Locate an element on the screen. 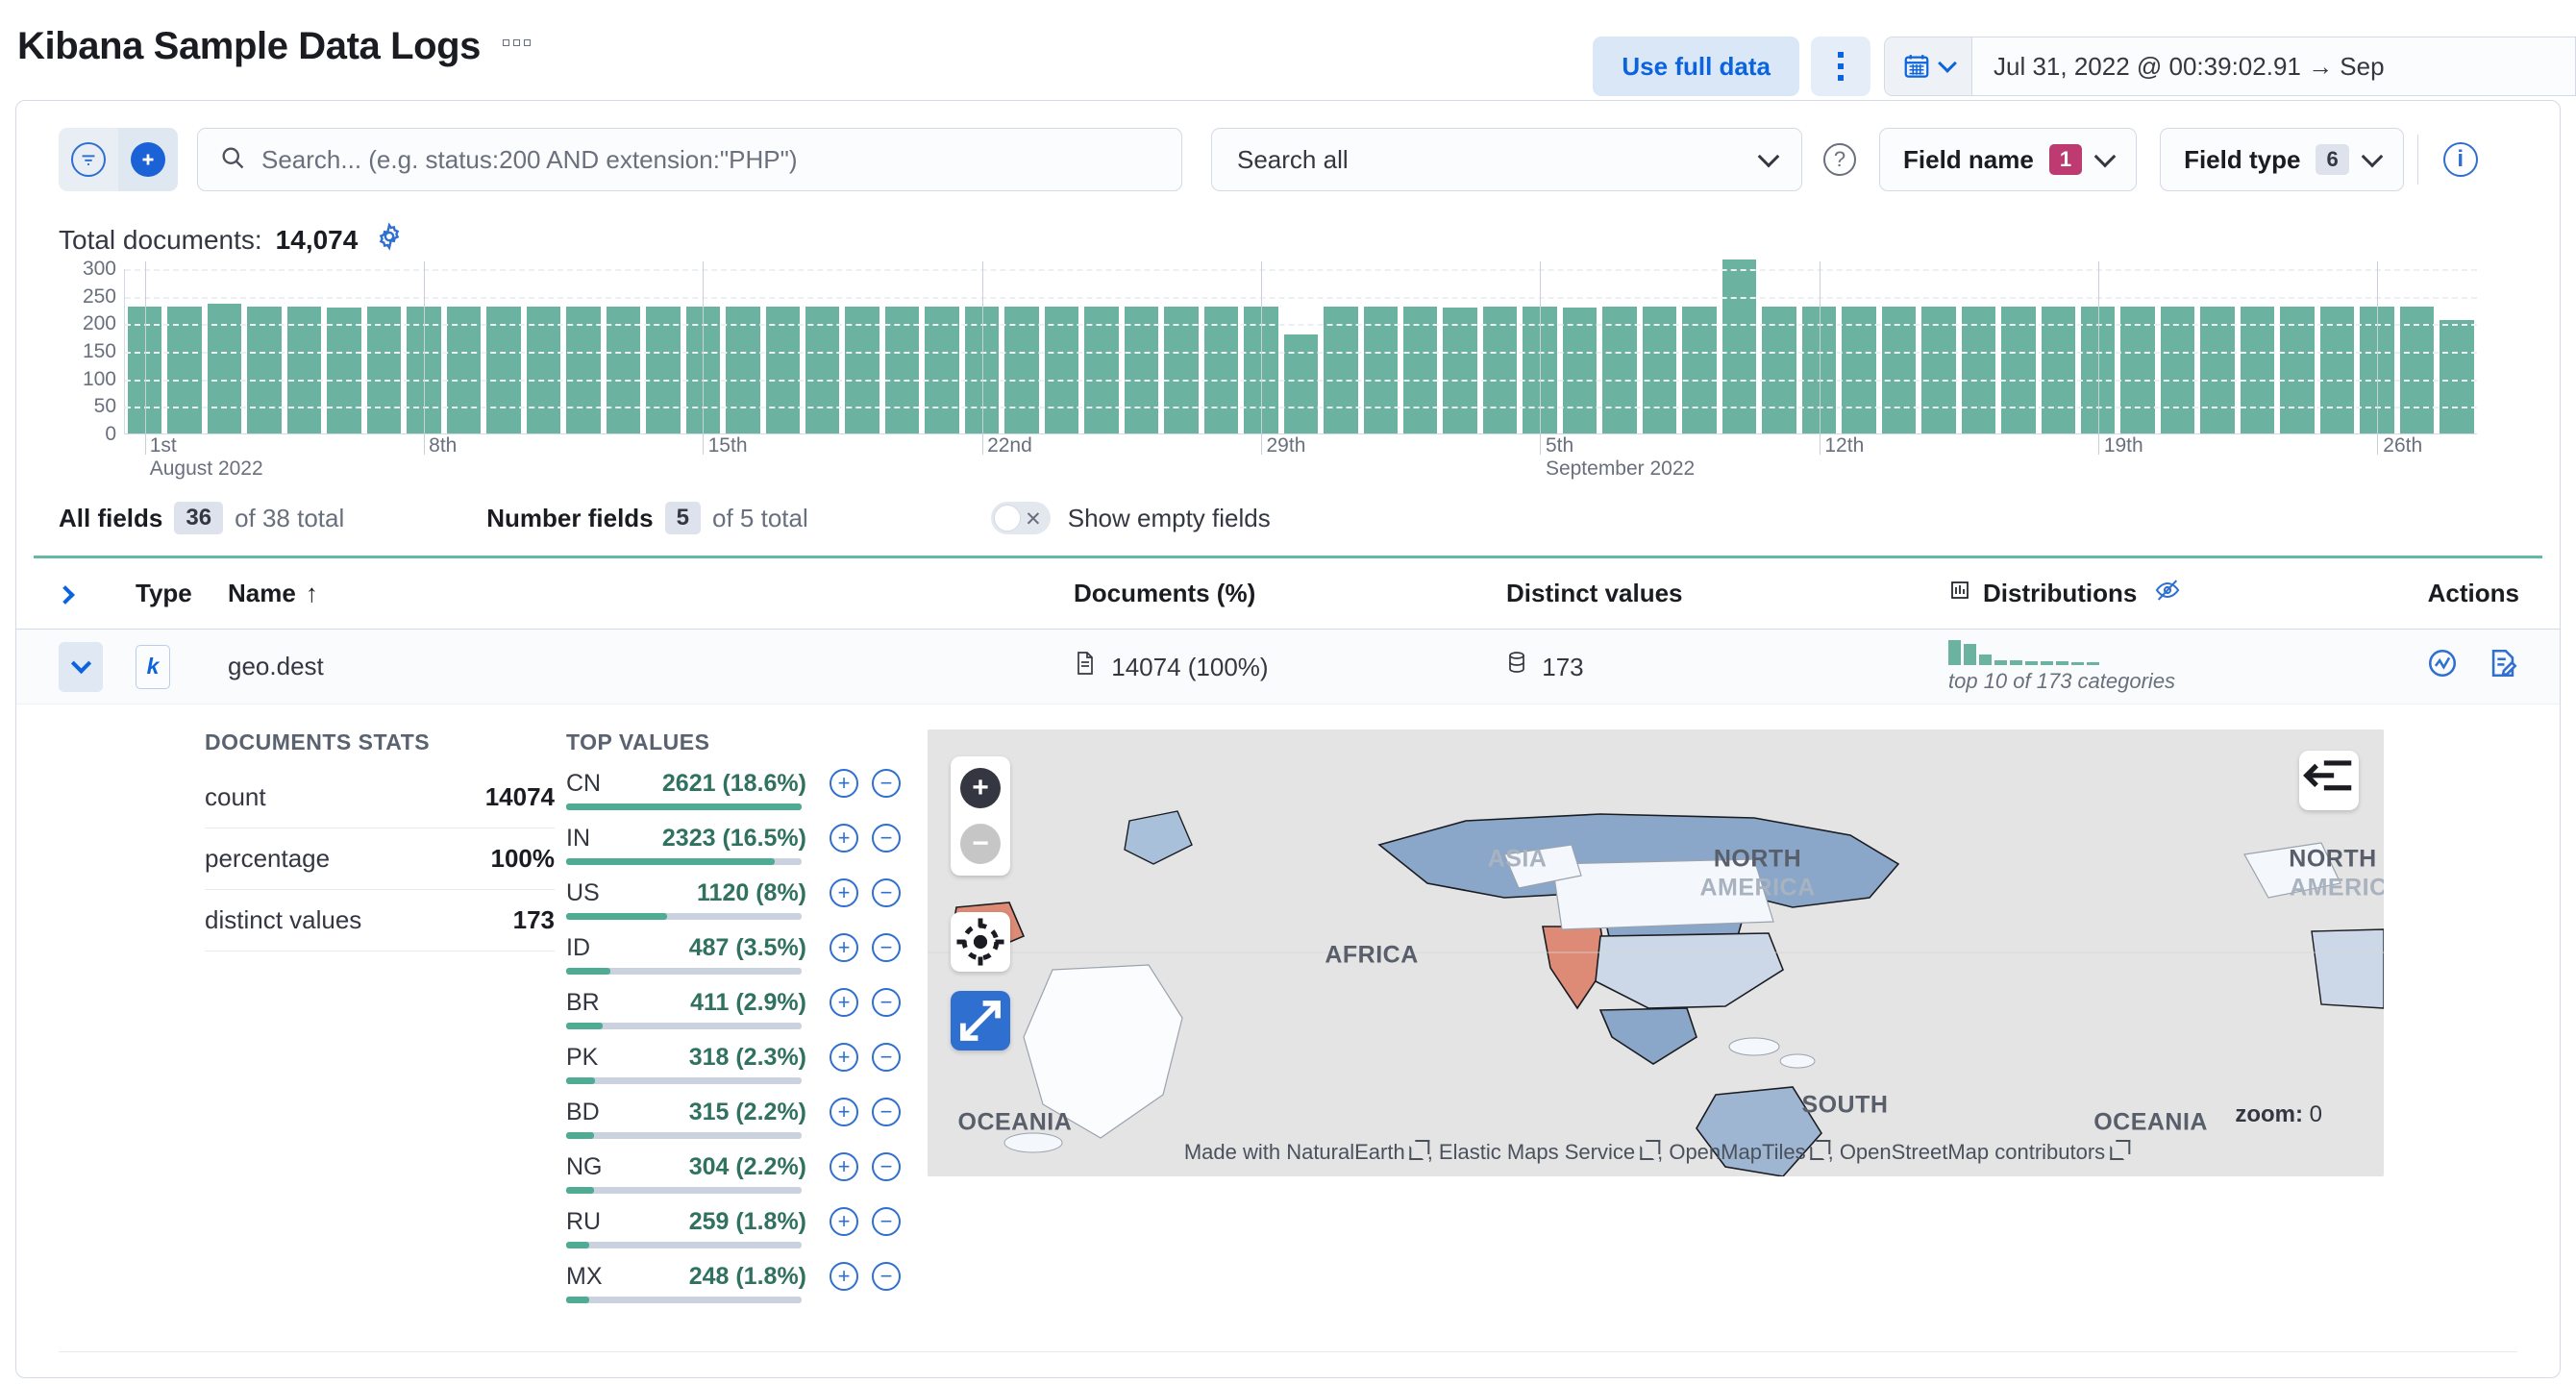  filter-icon is located at coordinates (88, 159).